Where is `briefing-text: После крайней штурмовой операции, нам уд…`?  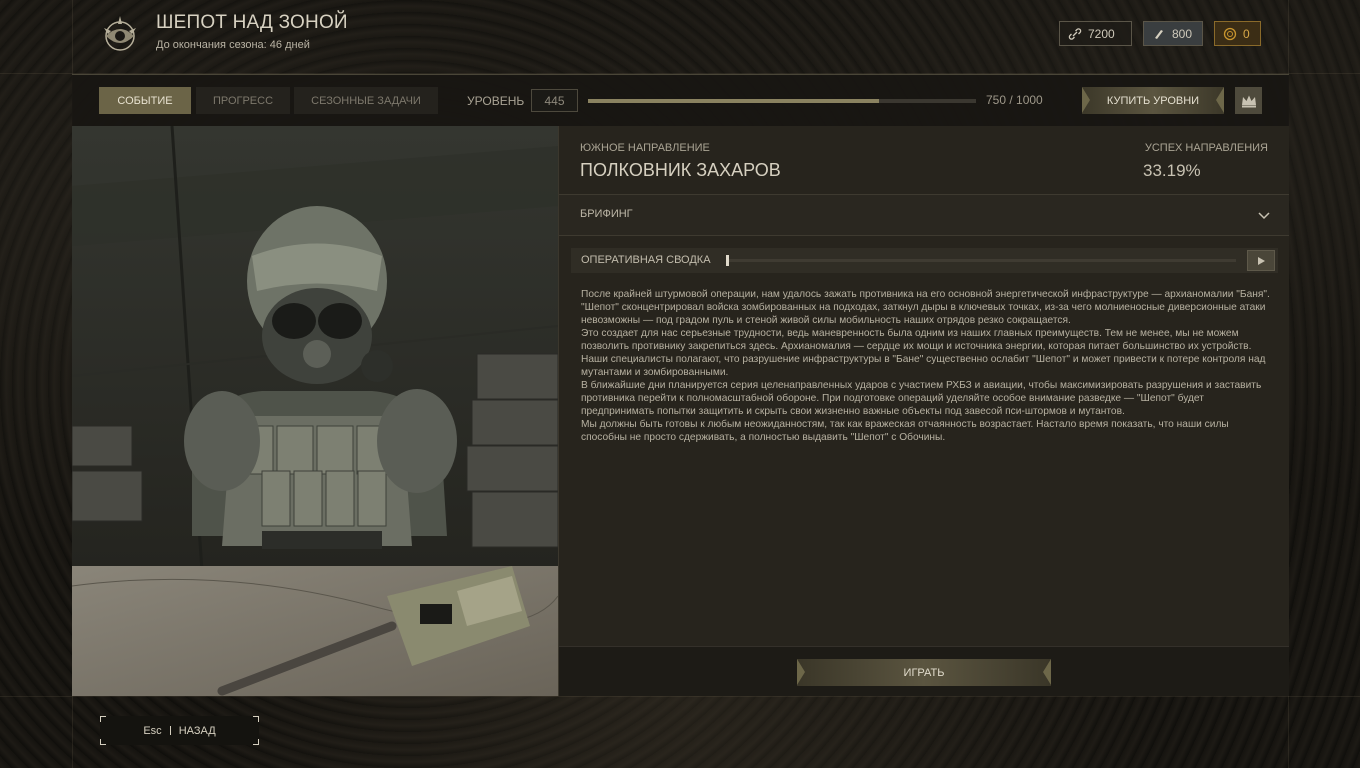
briefing-text: После крайней штурмовой операции, нам уд… is located at coordinates (926, 366).